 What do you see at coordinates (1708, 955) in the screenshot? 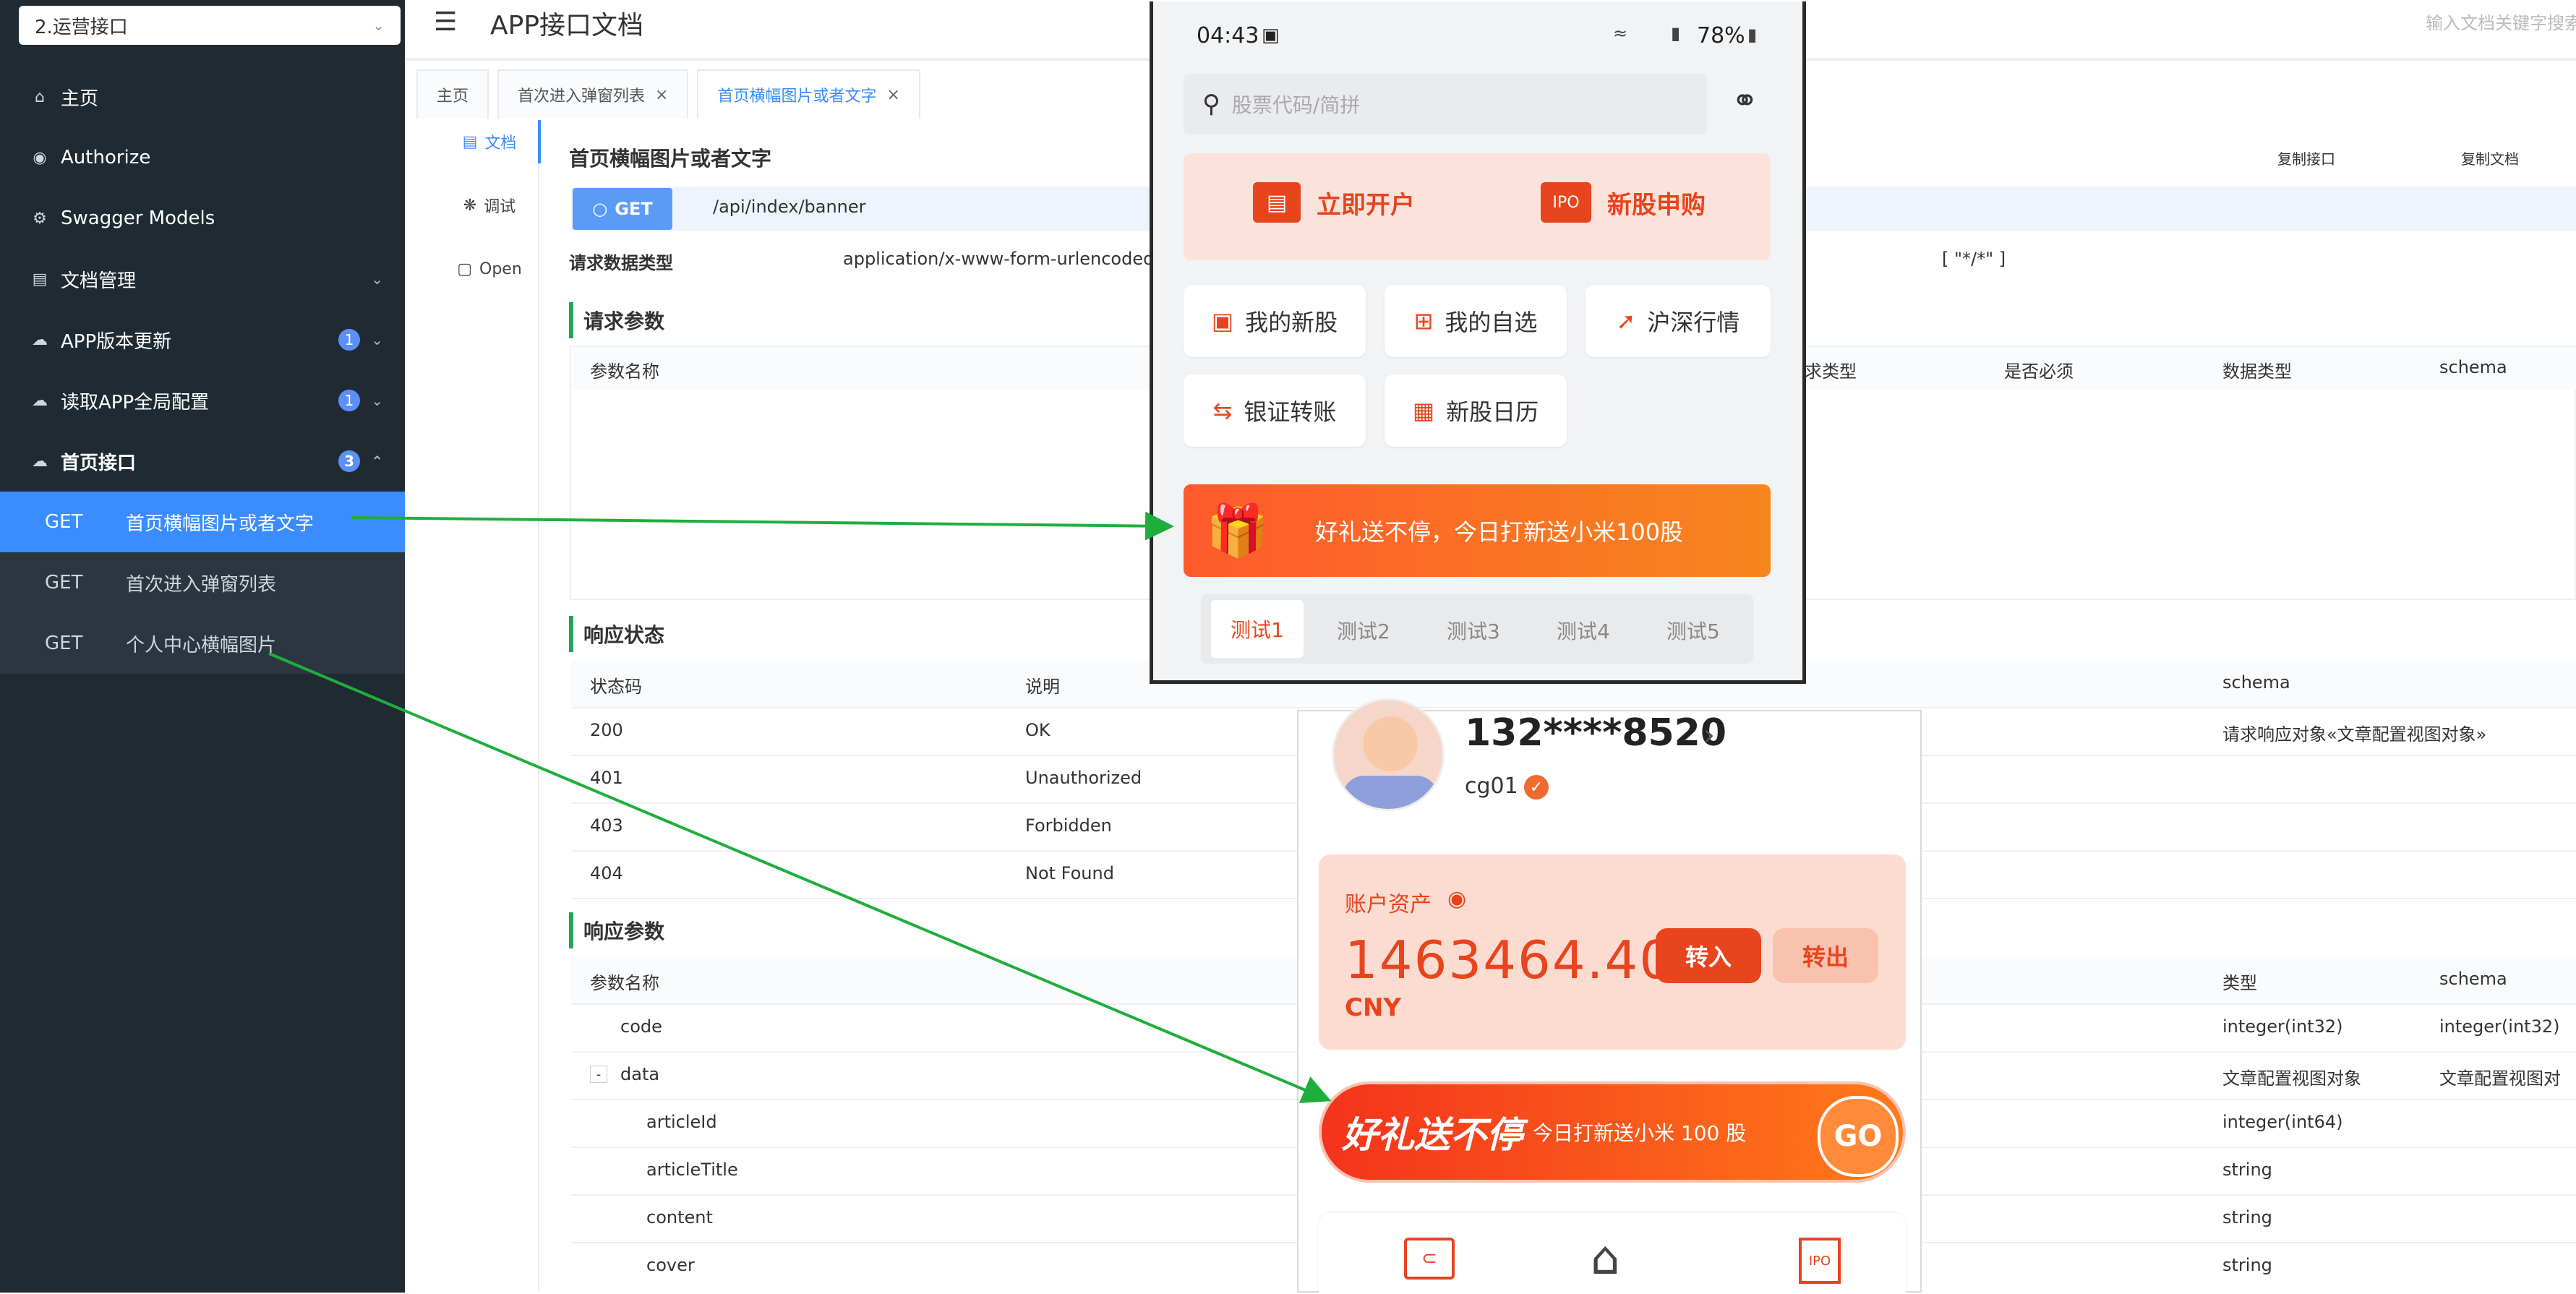
I see `transfer-in-button: 转入` at bounding box center [1708, 955].